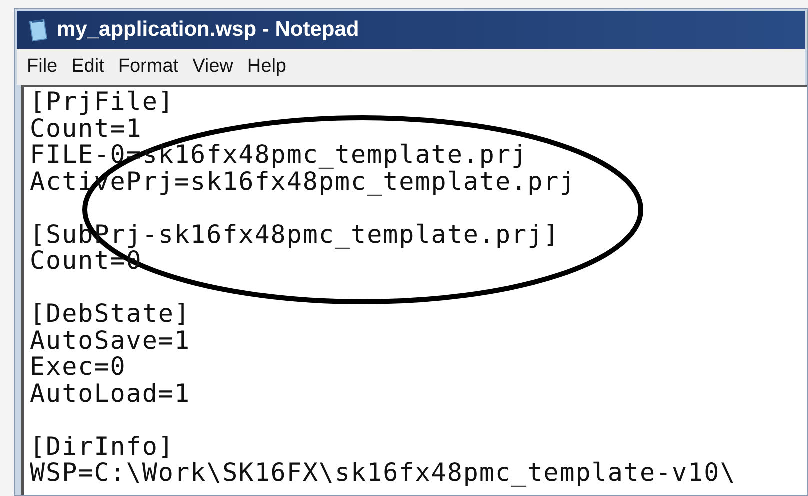 This screenshot has height=496, width=808. I want to click on text-line: Exec=0, so click(79, 367).